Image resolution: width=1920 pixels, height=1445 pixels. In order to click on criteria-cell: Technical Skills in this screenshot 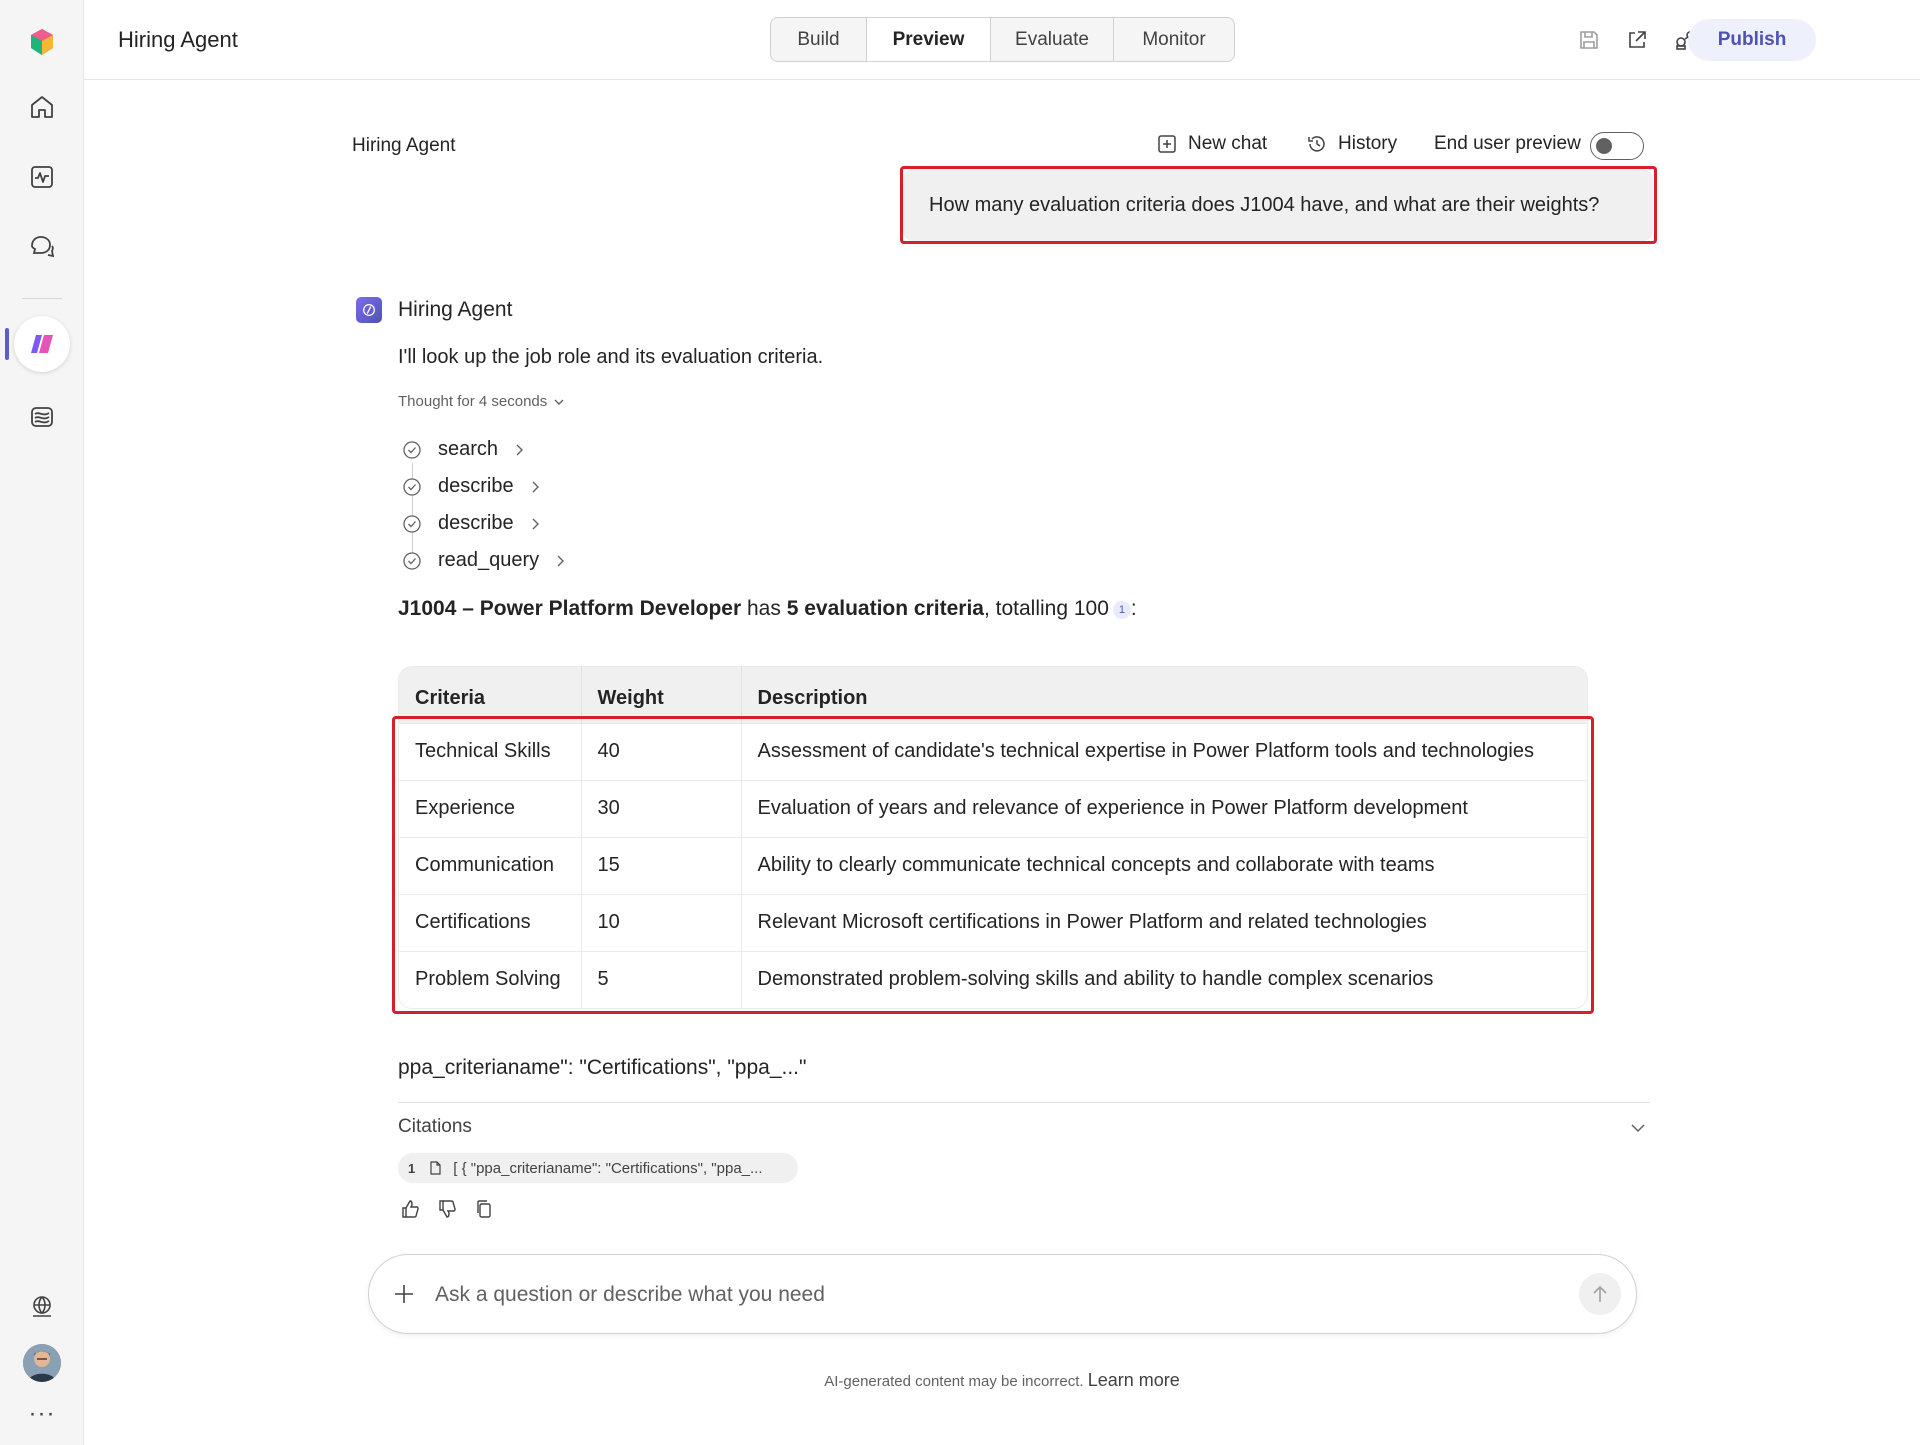, I will do `click(490, 751)`.